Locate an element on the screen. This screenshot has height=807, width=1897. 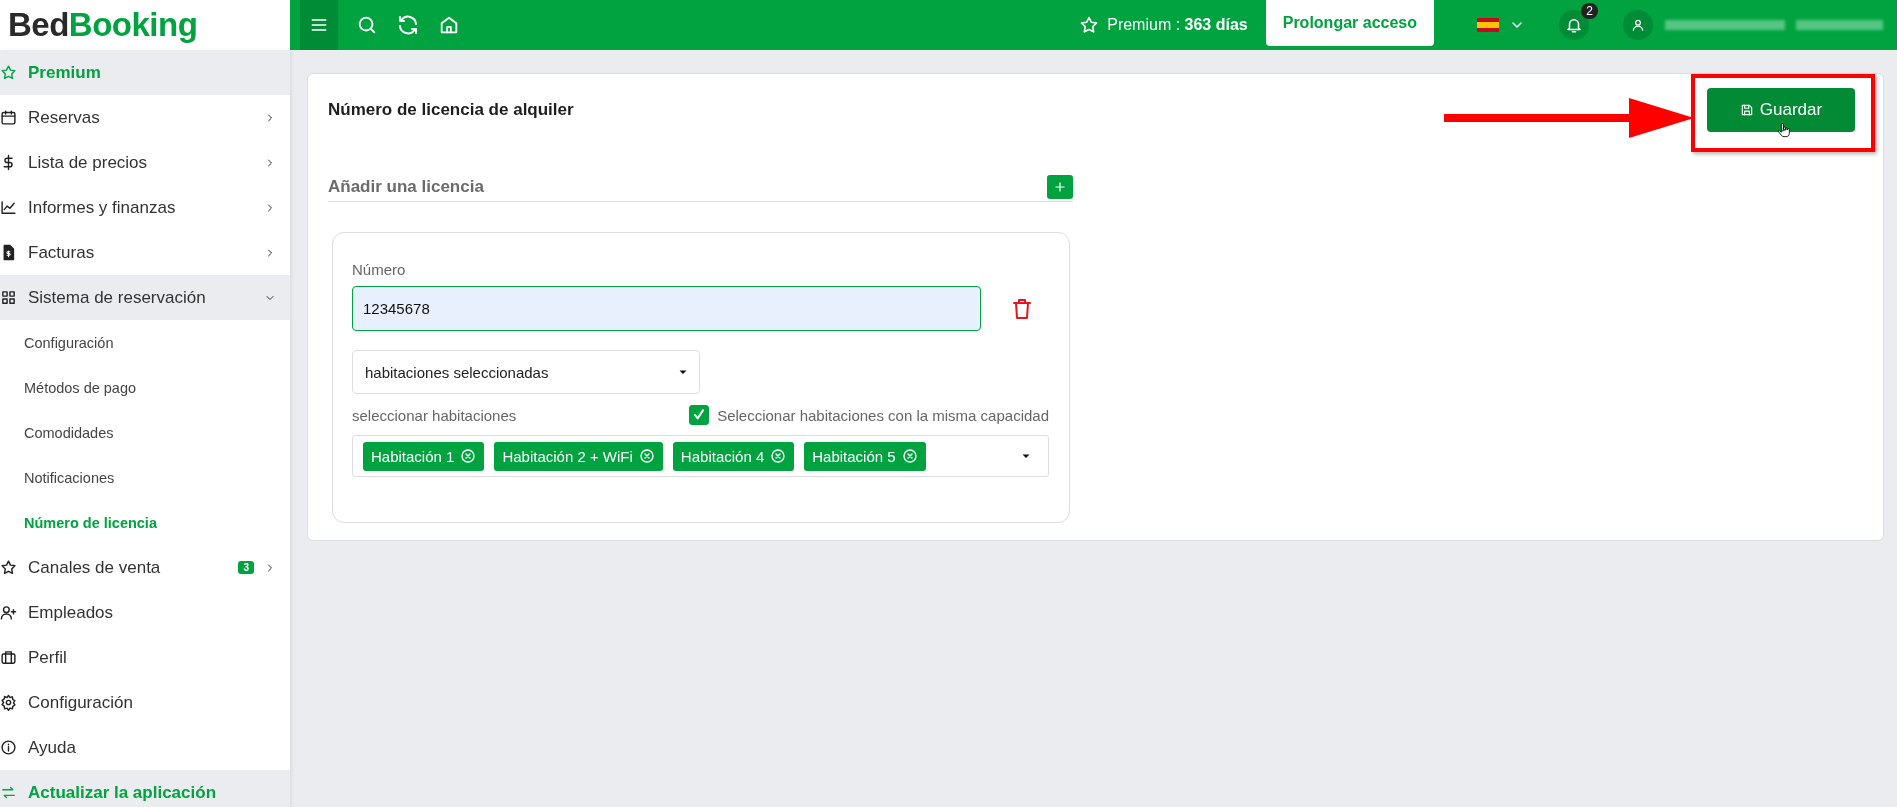
checkbox is located at coordinates (699, 415).